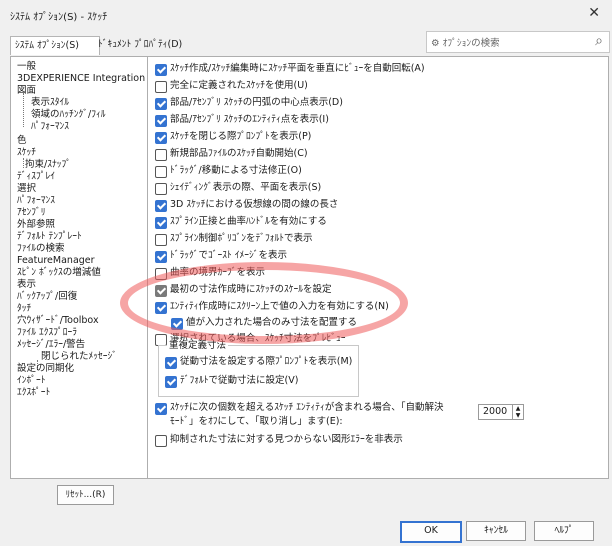  I want to click on tree-item-messages-errors-warnings: ﾒｯｾｰｼﾞ/ｴﾗｰ/警告, so click(51, 345).